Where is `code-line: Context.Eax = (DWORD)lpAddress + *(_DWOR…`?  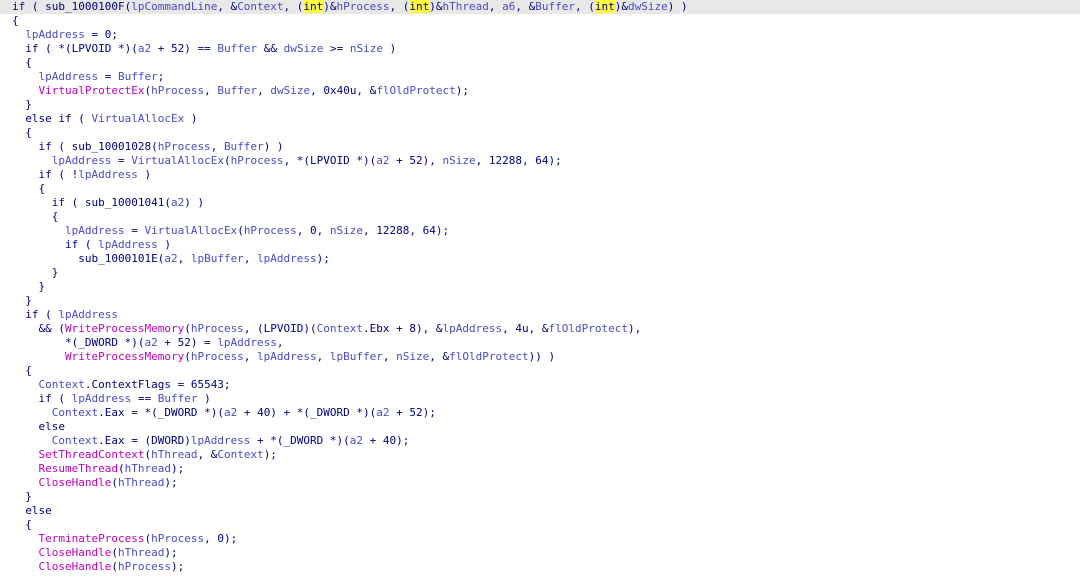 code-line: Context.Eax = (DWORD)lpAddress + *(_DWOR… is located at coordinates (540, 441).